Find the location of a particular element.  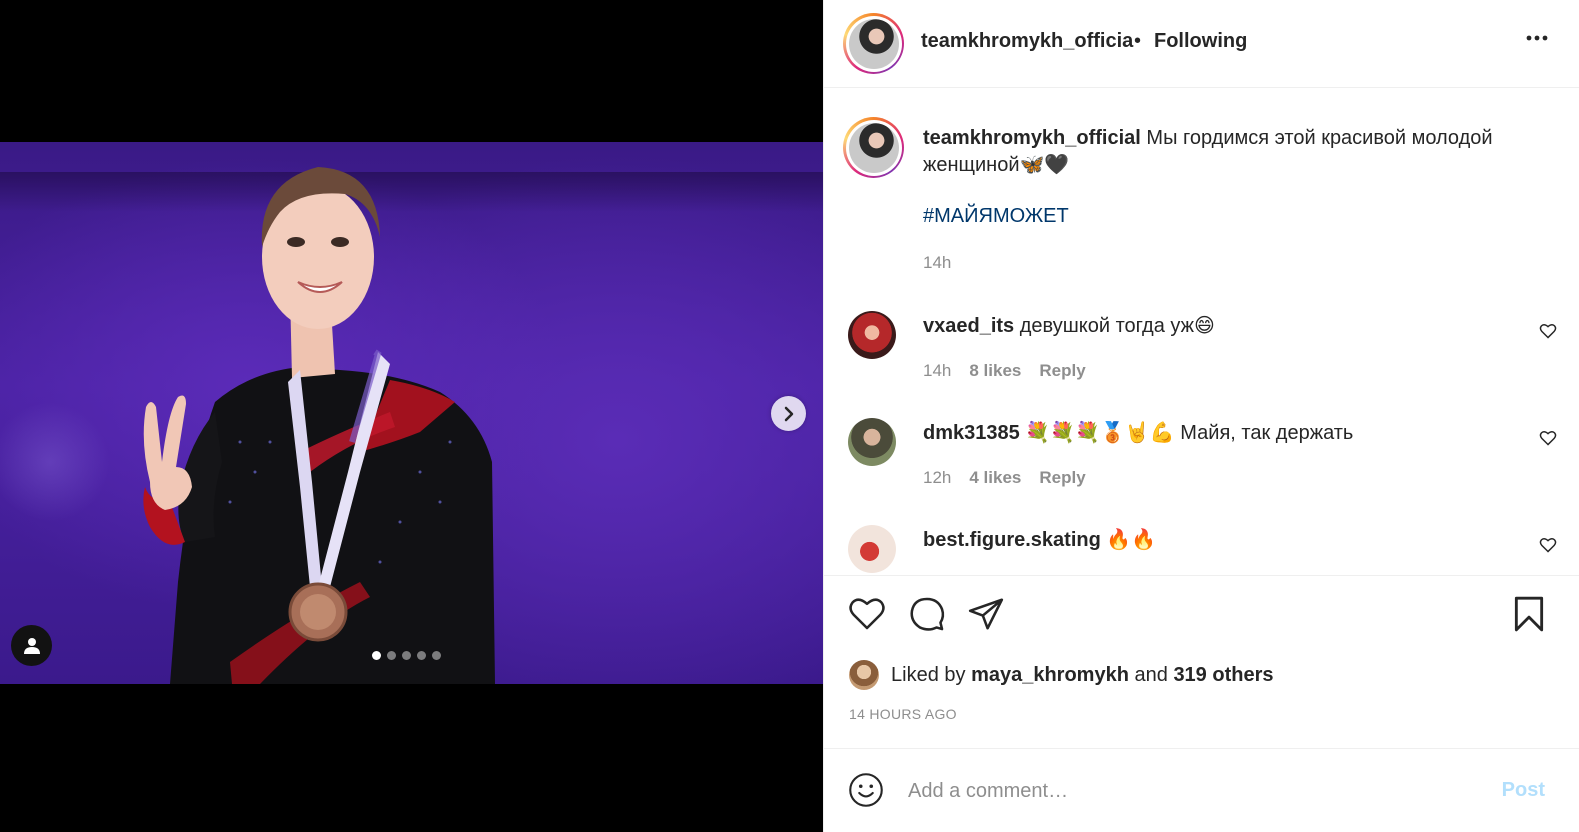

comment-meta: 14h 8 likes Reply is located at coordinates (1004, 371).